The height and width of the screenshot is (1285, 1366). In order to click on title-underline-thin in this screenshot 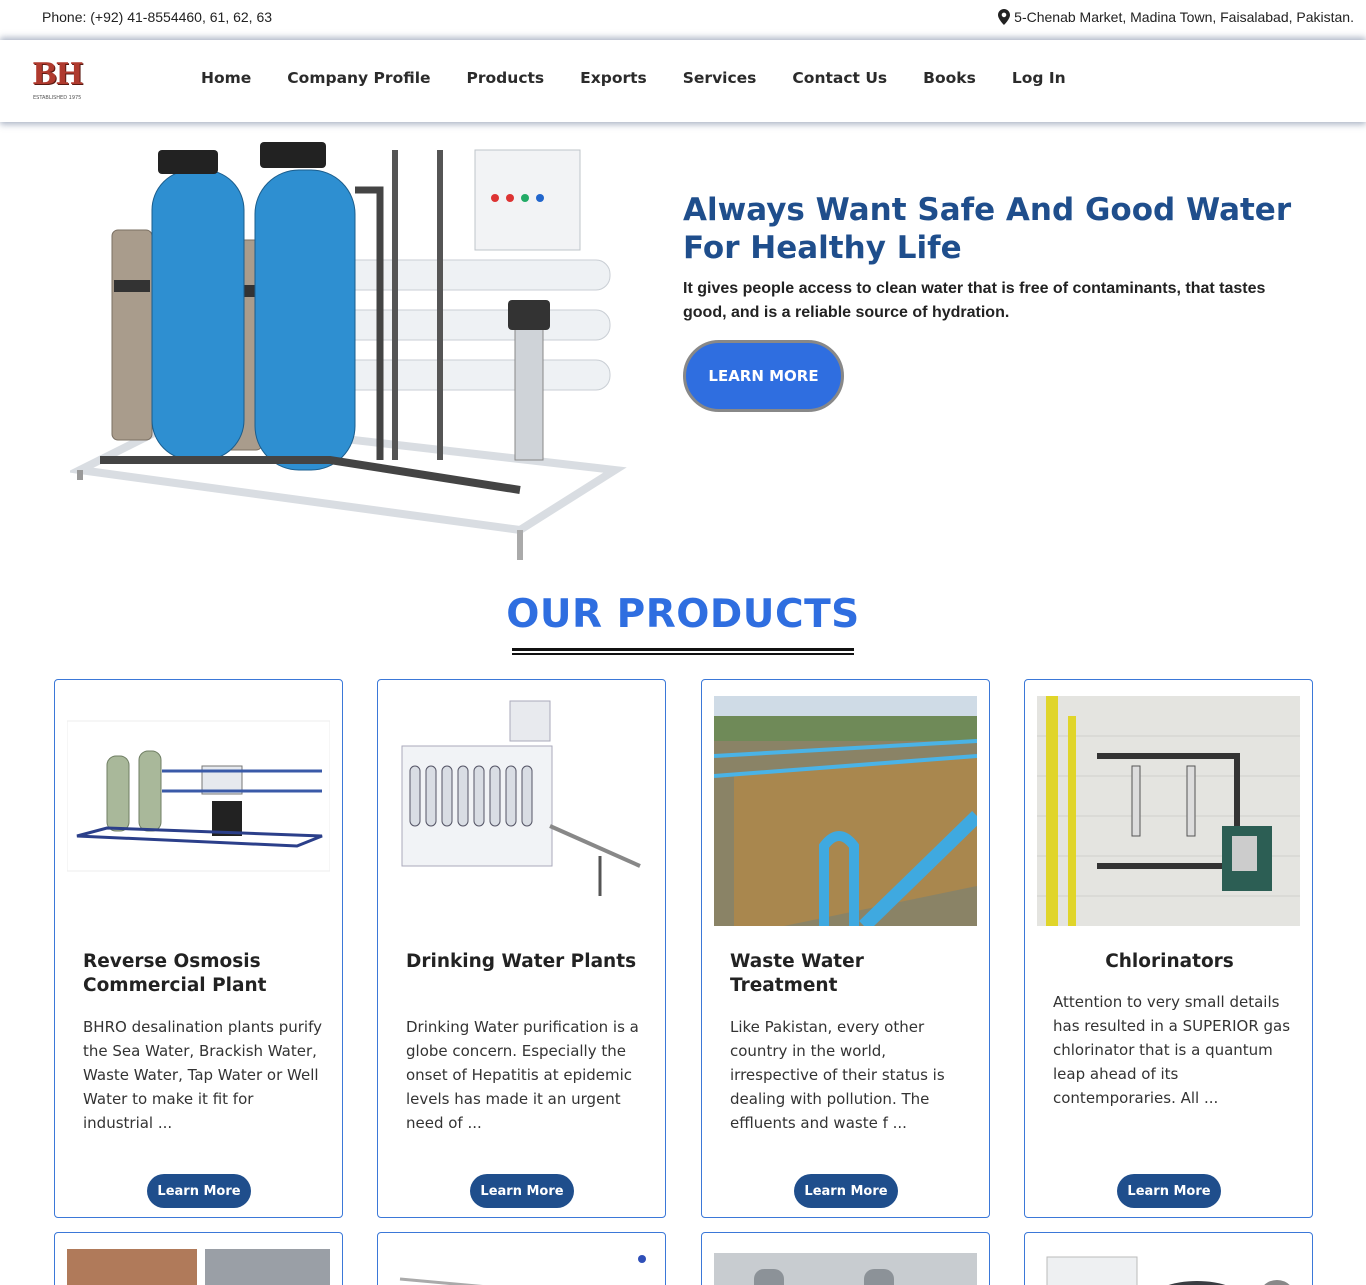, I will do `click(683, 654)`.